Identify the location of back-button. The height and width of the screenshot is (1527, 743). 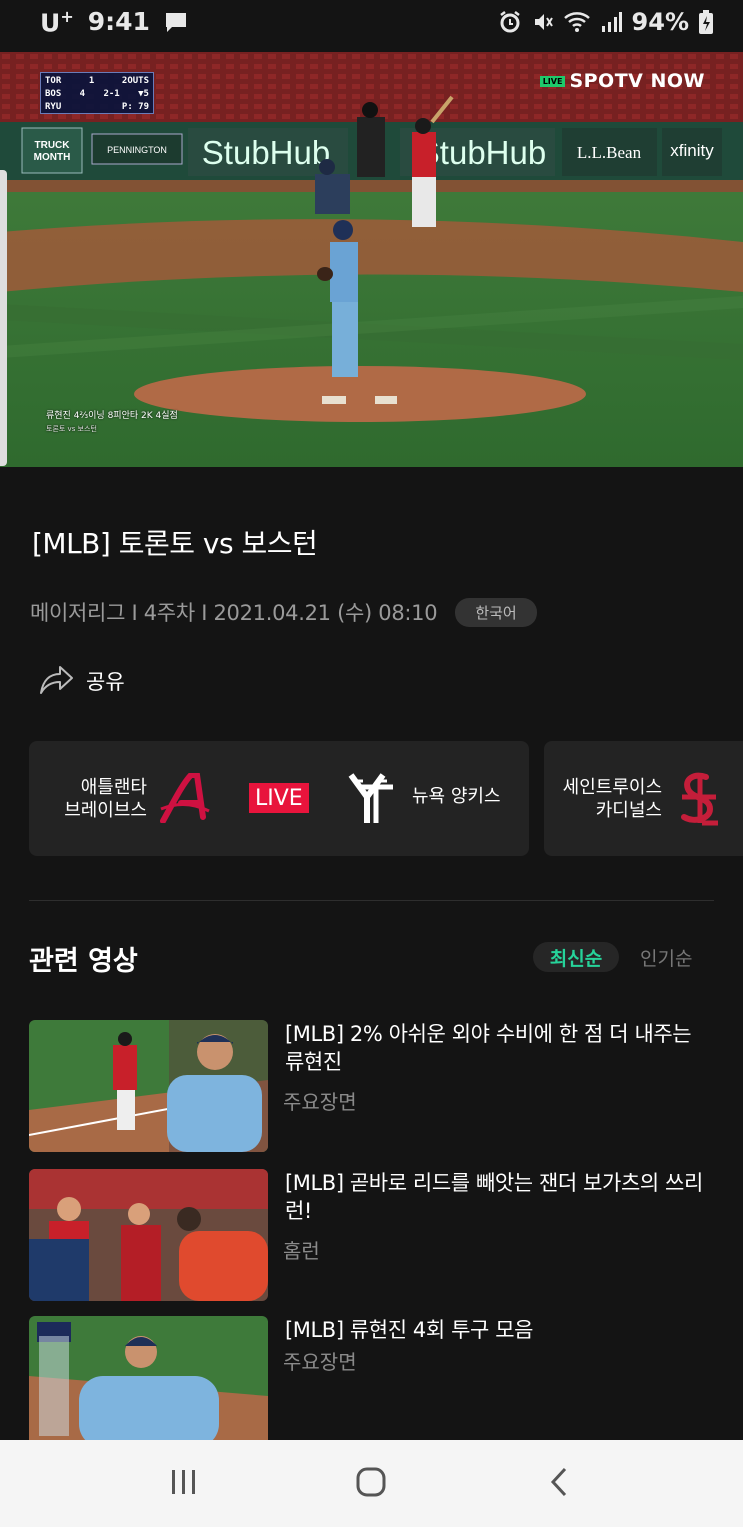
(559, 1484).